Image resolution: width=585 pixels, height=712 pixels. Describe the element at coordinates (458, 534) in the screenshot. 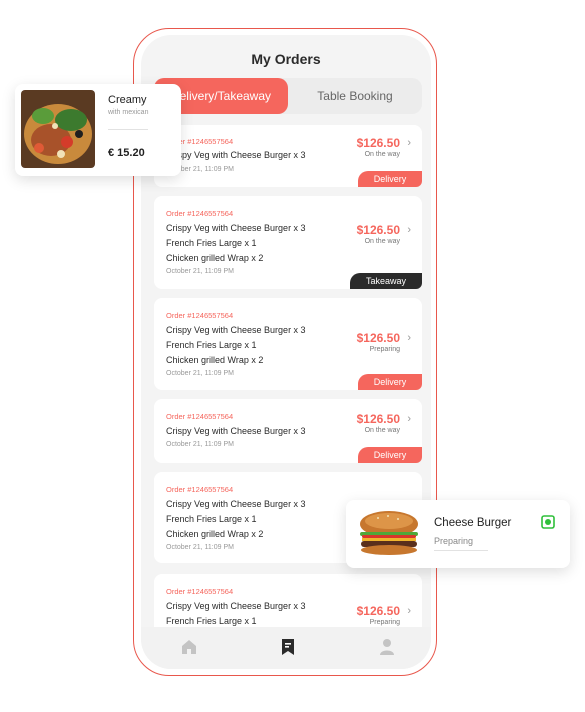

I see `burger-status-card: Cheese Burger Preparing` at that location.